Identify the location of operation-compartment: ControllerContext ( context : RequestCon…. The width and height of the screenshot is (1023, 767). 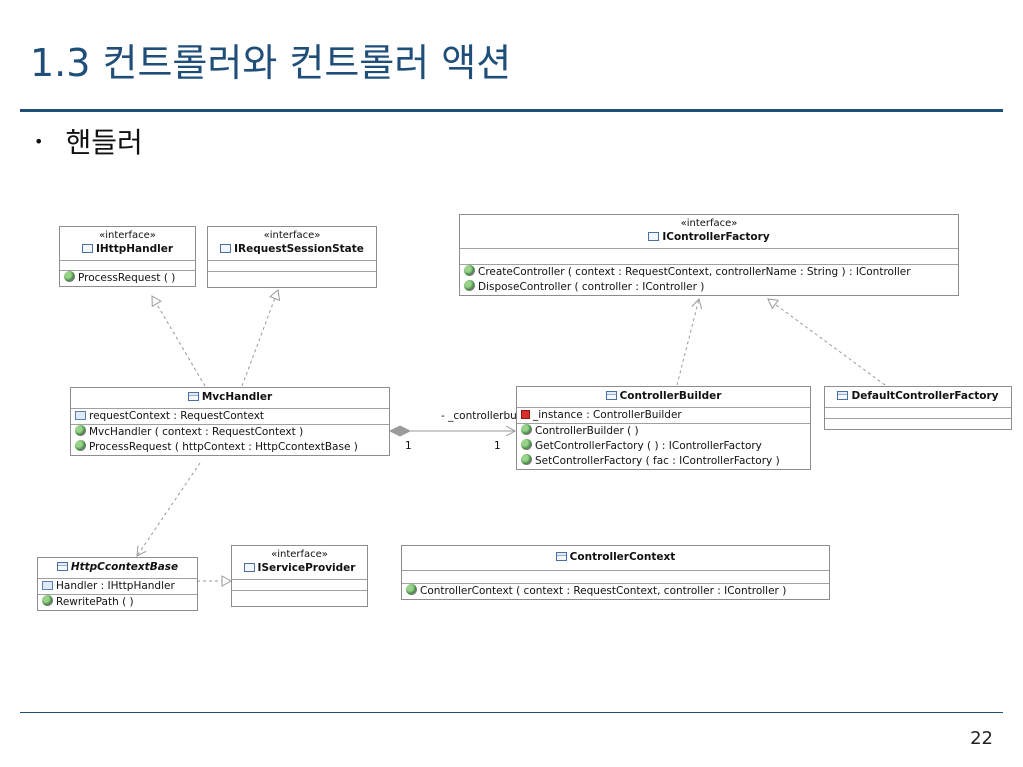
(615, 591).